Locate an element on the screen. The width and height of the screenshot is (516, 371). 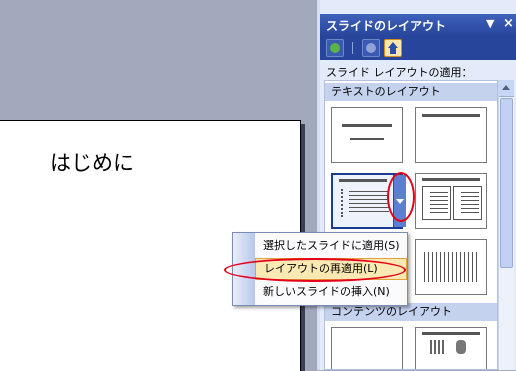
task-pane-title: スライドのレイアウト is located at coordinates (386, 26).